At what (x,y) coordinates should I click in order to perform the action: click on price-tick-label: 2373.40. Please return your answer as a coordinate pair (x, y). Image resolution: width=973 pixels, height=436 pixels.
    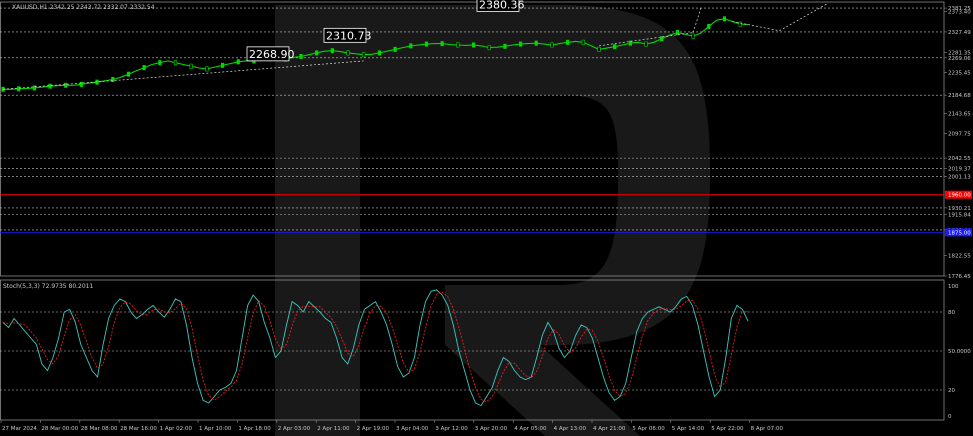
    Looking at the image, I should click on (959, 13).